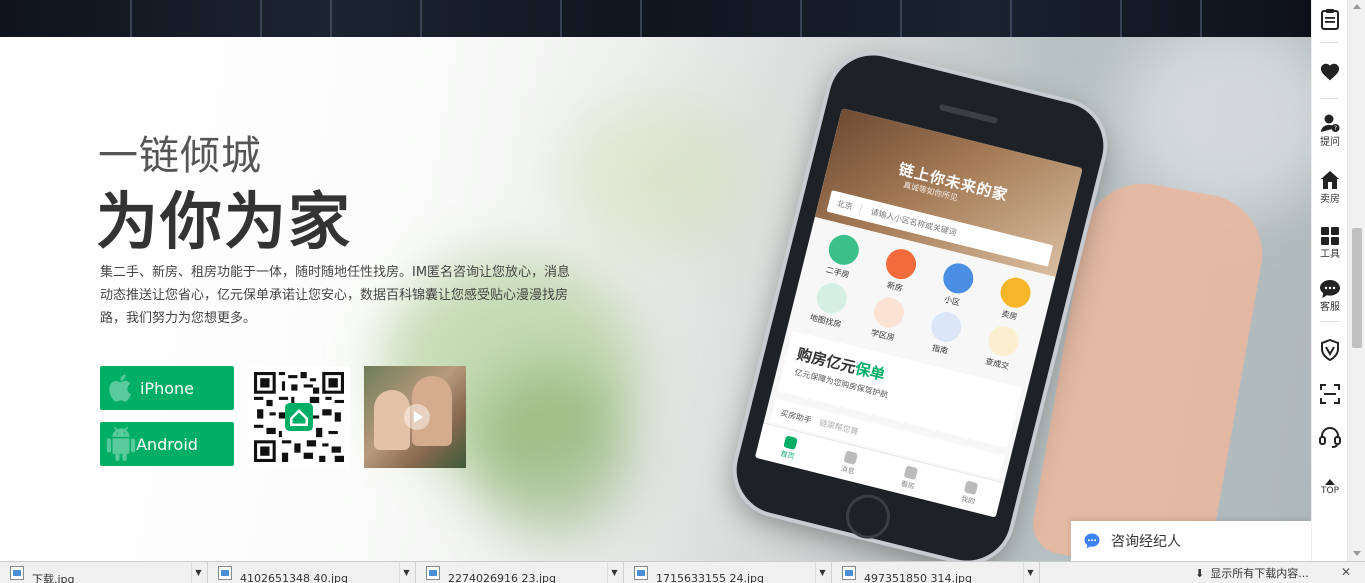  Describe the element at coordinates (870, 372) in the screenshot. I see `promo-title-b: 保单` at that location.